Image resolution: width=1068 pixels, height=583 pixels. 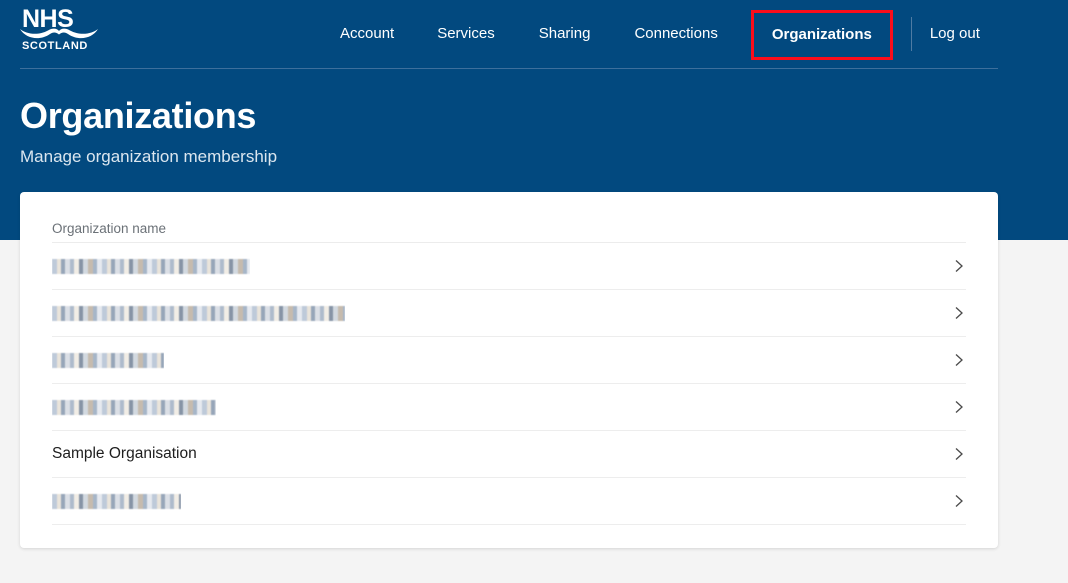 I want to click on table-header: Organization name, so click(x=509, y=231).